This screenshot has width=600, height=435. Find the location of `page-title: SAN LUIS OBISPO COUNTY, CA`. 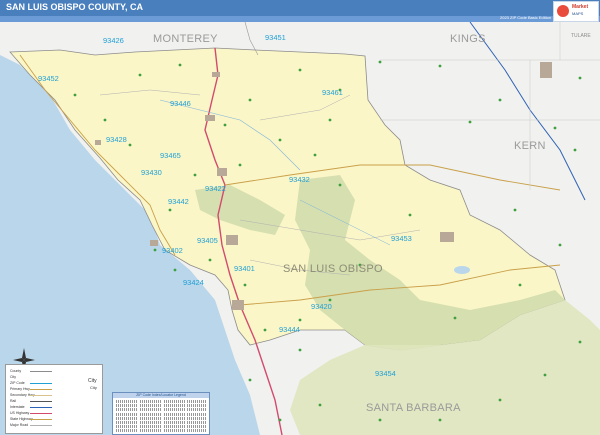

page-title: SAN LUIS OBISPO COUNTY, CA is located at coordinates (75, 7).